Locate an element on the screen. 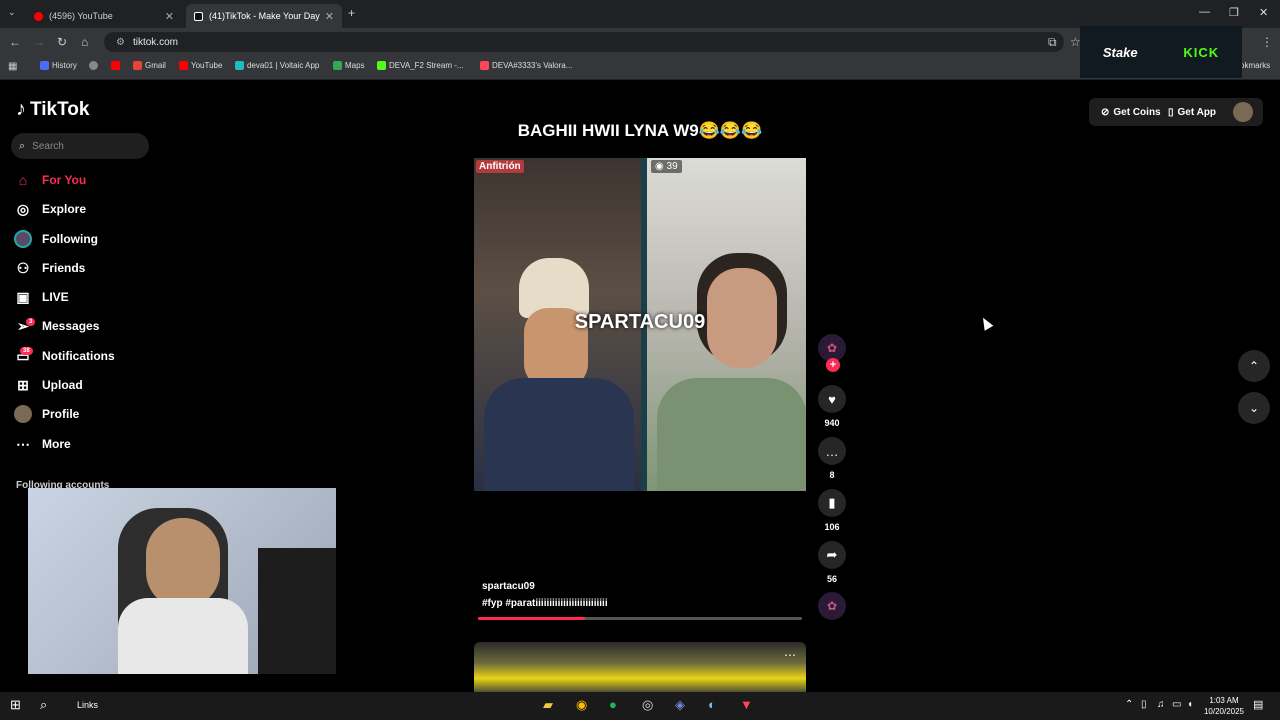 This screenshot has height=720, width=1280. all-bookmarks: okmarks is located at coordinates (1255, 65).